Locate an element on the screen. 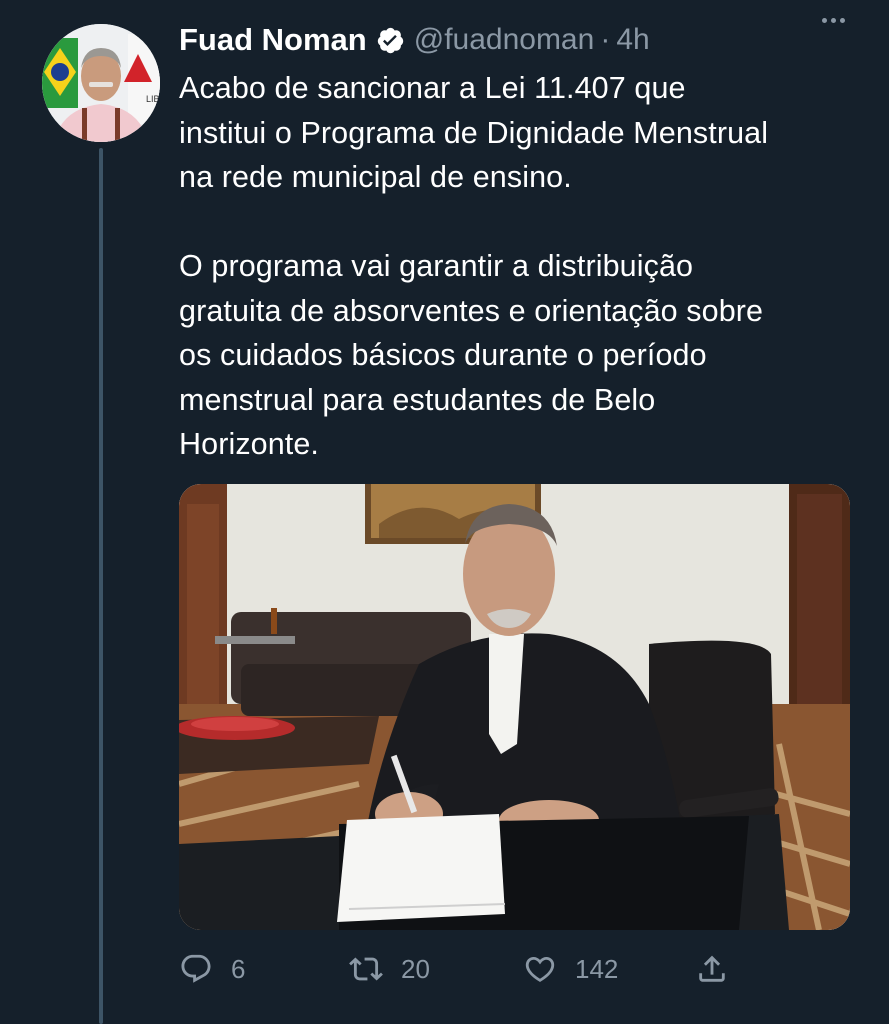 The height and width of the screenshot is (1024, 889). verified-badge-icon is located at coordinates (390, 40).